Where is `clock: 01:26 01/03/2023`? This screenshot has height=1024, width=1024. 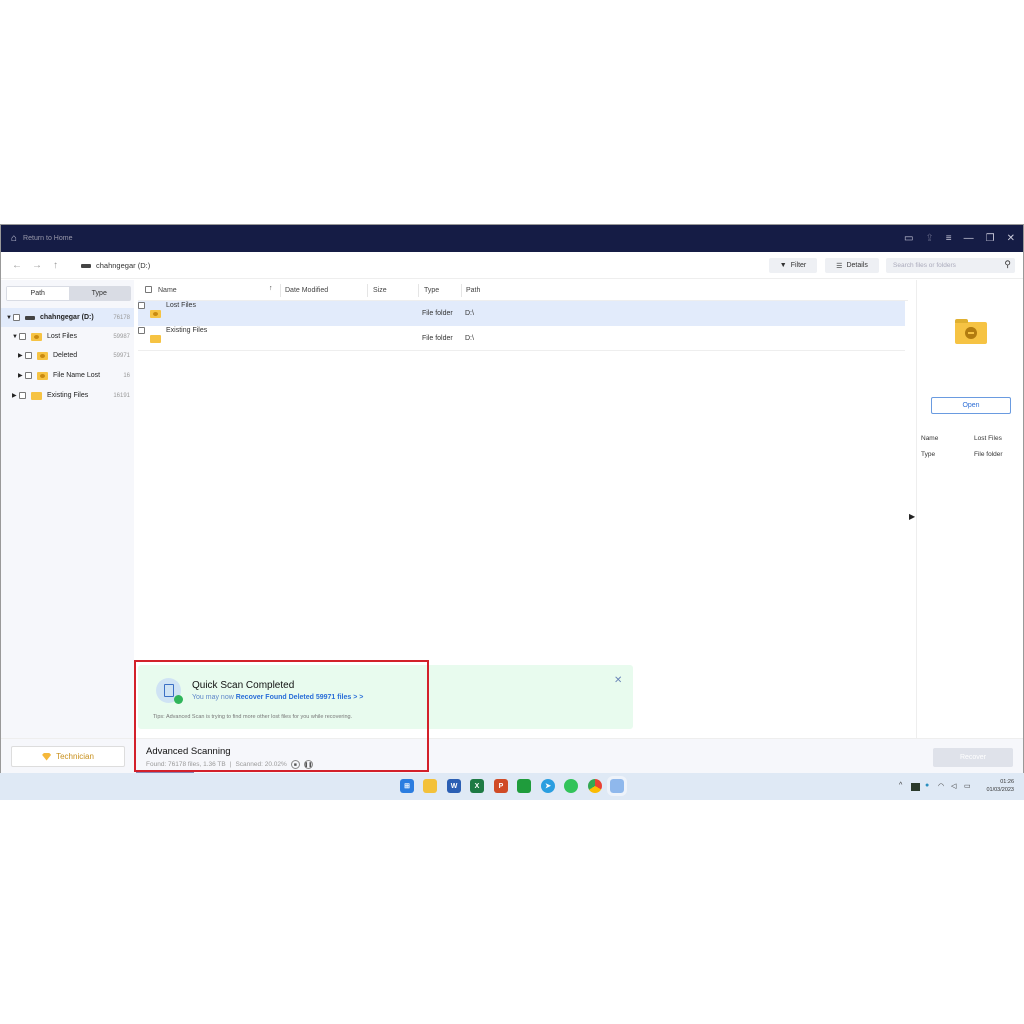 clock: 01:26 01/03/2023 is located at coordinates (1000, 786).